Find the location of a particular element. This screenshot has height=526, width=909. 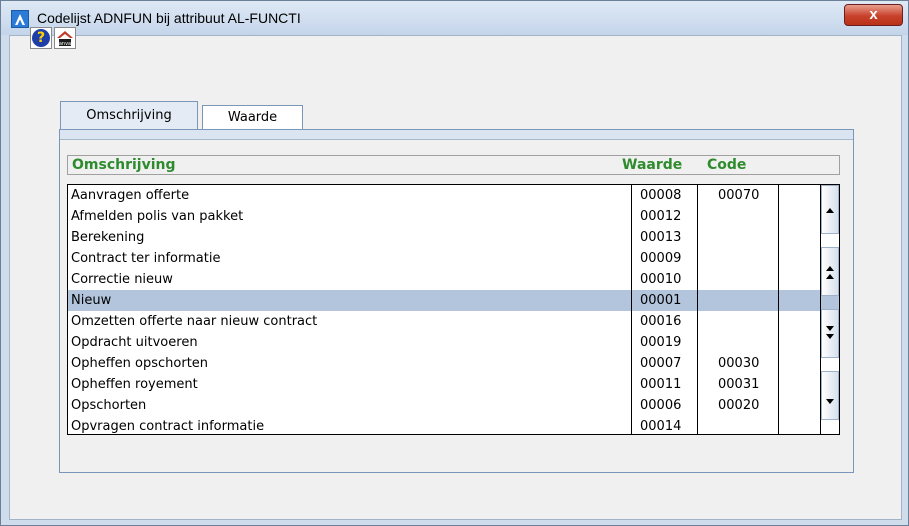

page-down-button is located at coordinates (830, 333).